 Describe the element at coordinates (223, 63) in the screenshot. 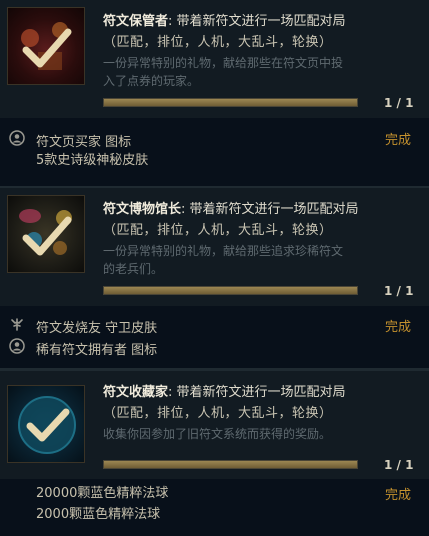

I see `mission-description-line: 一份异常特别的礼物，献给那些在符文页中投` at that location.